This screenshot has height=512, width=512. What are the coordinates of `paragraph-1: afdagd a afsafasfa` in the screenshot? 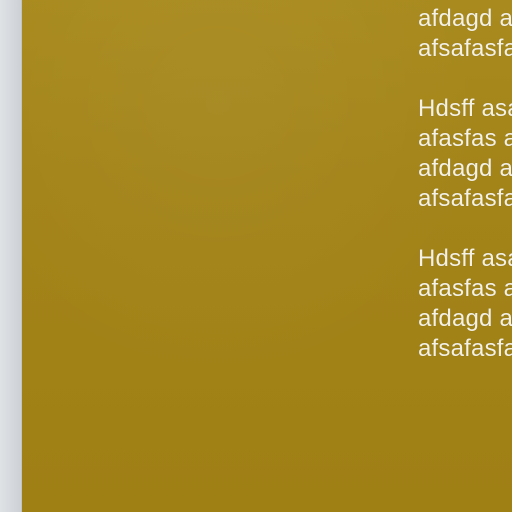 It's located at (465, 34).